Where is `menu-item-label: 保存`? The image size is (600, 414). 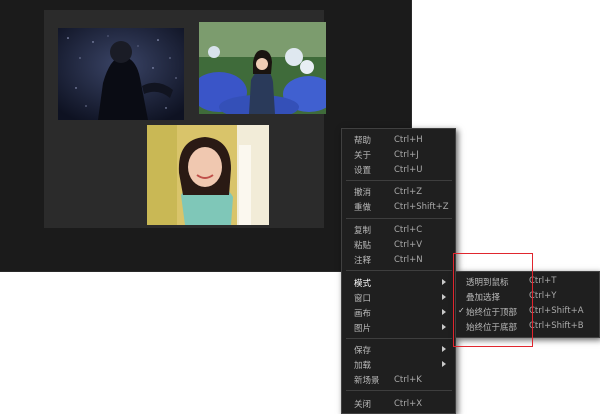
menu-item-label: 保存 is located at coordinates (363, 350).